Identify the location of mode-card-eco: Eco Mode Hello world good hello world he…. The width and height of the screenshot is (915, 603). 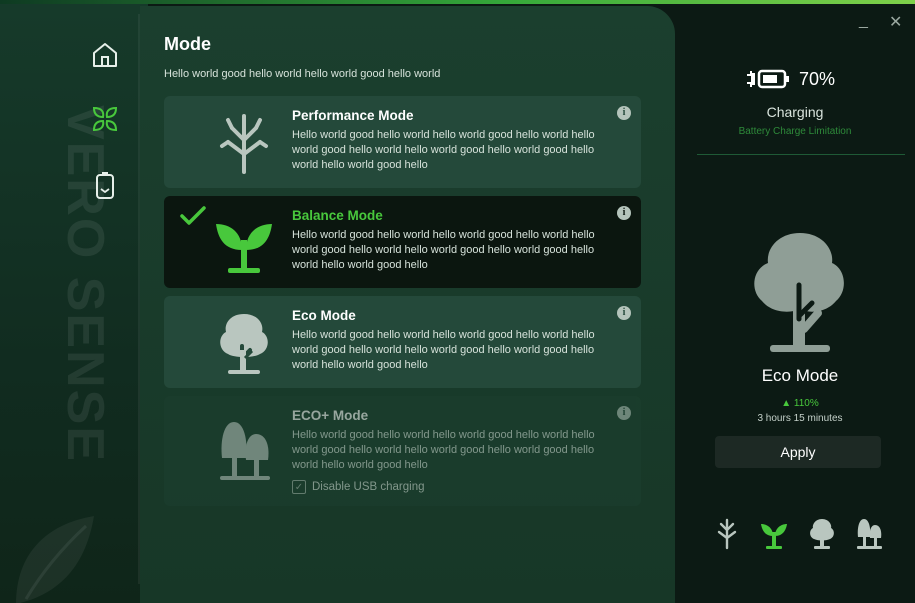
(402, 342).